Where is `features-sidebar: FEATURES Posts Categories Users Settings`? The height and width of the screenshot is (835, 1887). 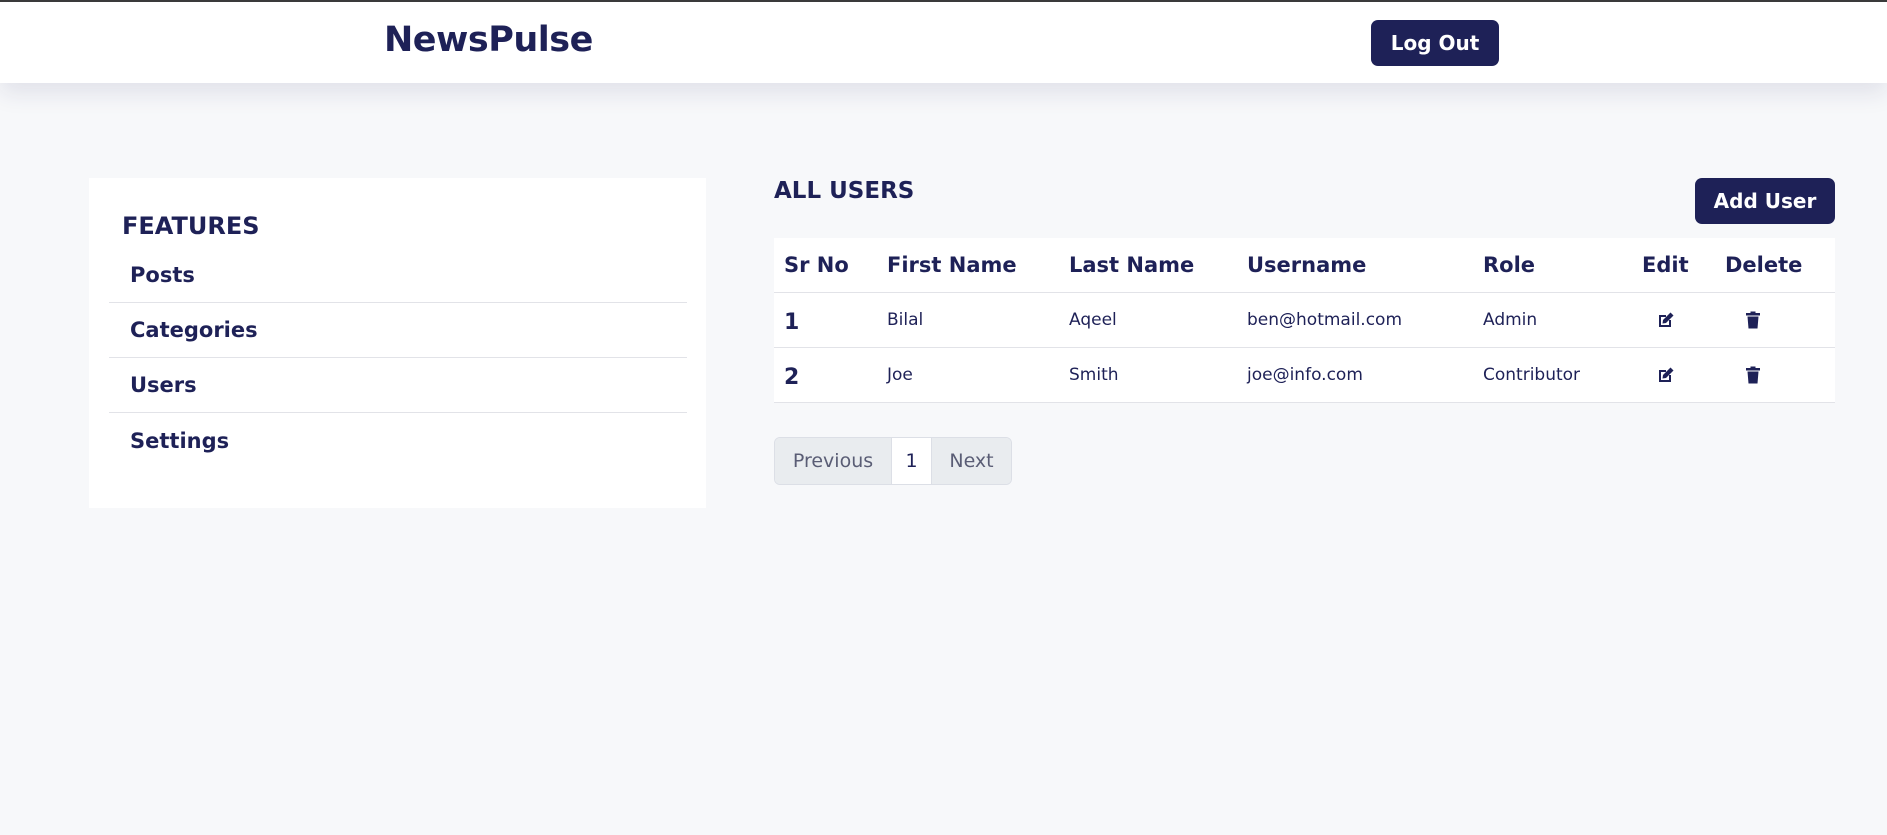 features-sidebar: FEATURES Posts Categories Users Settings is located at coordinates (397, 343).